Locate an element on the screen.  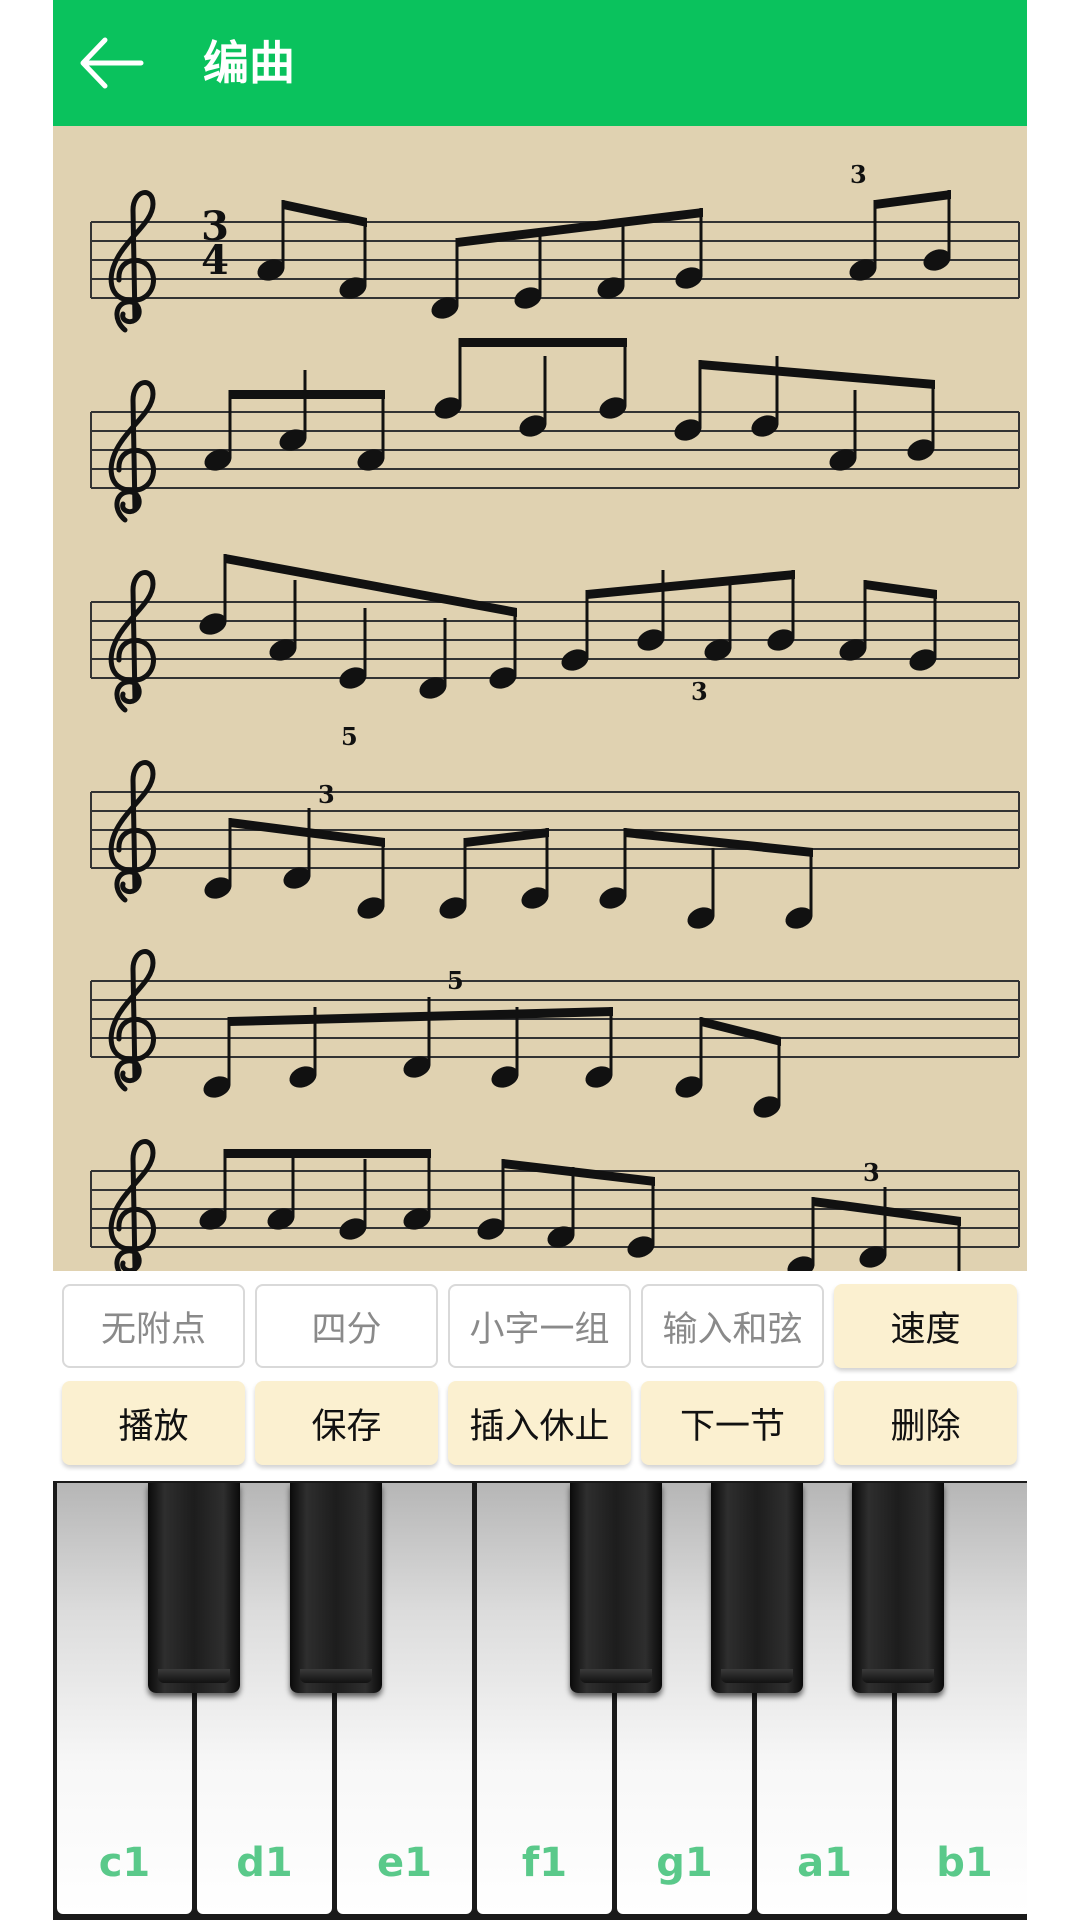
button-label: 小字一组 is located at coordinates (539, 1329).